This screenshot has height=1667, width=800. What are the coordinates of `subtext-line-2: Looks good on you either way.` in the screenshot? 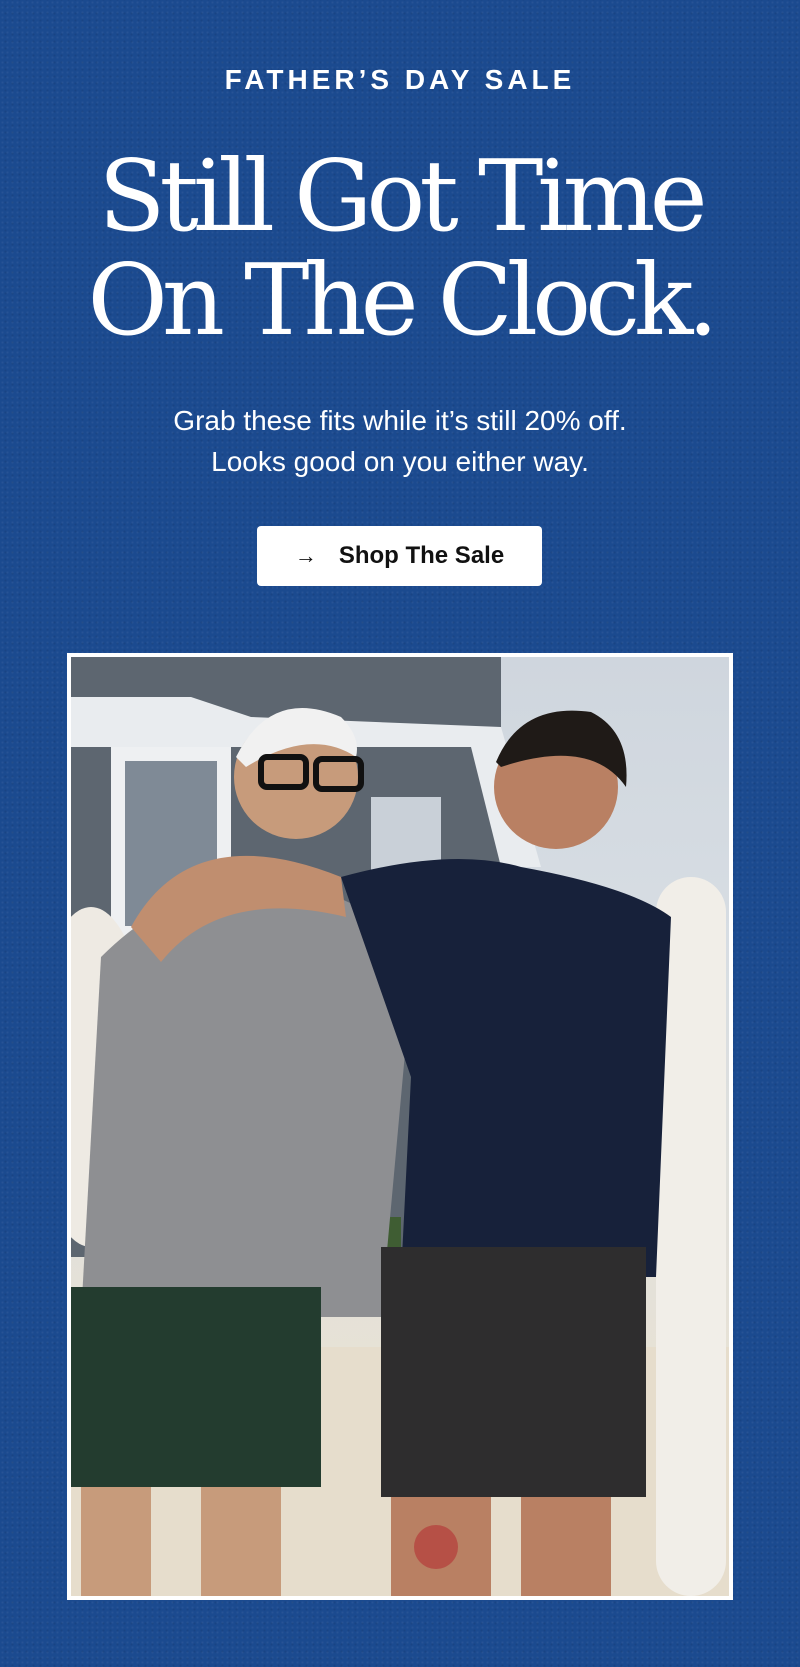 It's located at (400, 461).